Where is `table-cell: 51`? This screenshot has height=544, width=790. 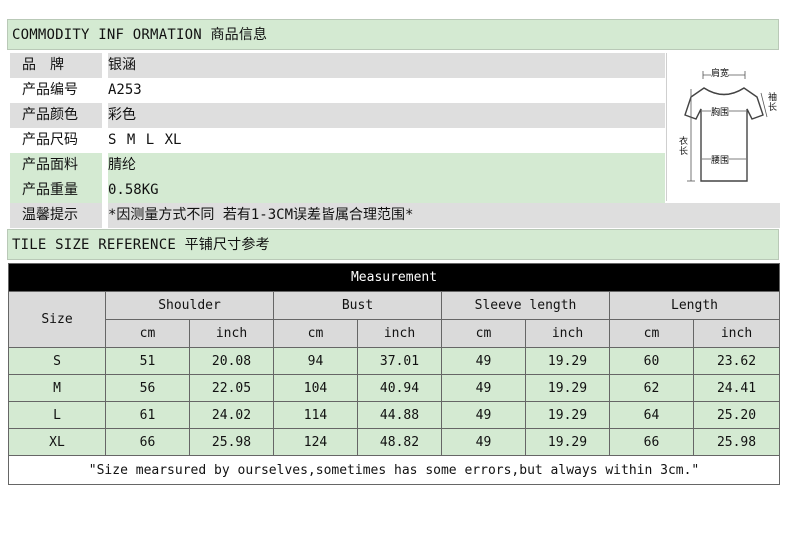 table-cell: 51 is located at coordinates (147, 361).